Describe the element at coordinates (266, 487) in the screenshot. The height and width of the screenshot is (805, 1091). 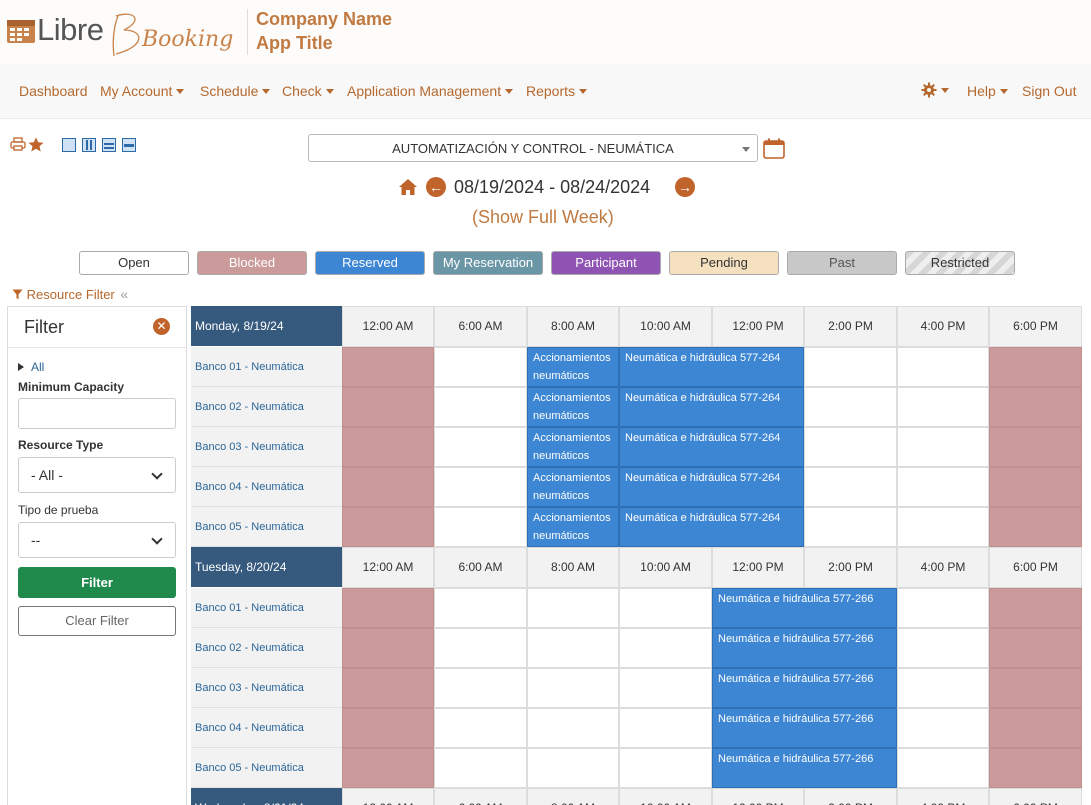
I see `resource-link: Banco 04 - Neumática` at that location.